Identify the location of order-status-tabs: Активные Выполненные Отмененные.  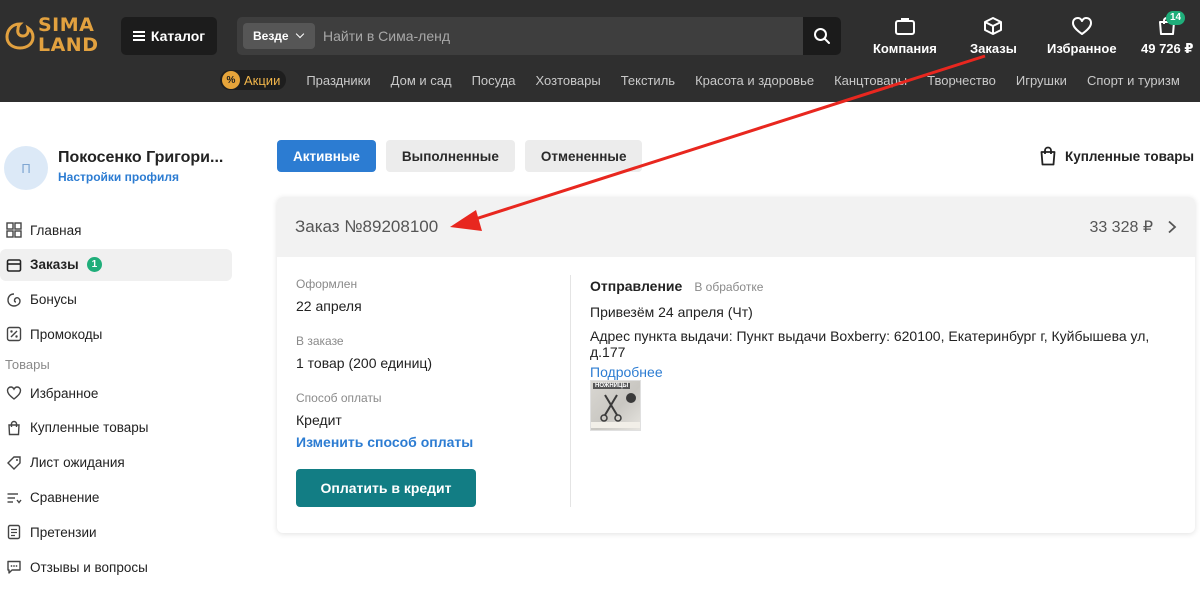
(460, 156).